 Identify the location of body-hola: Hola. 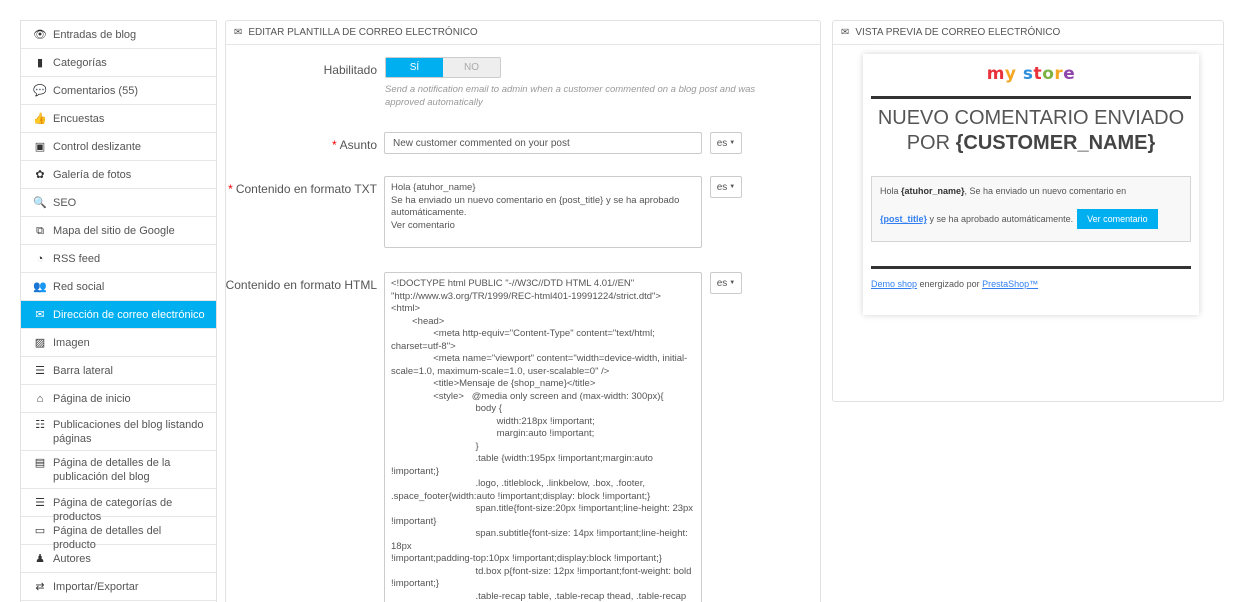
(891, 191).